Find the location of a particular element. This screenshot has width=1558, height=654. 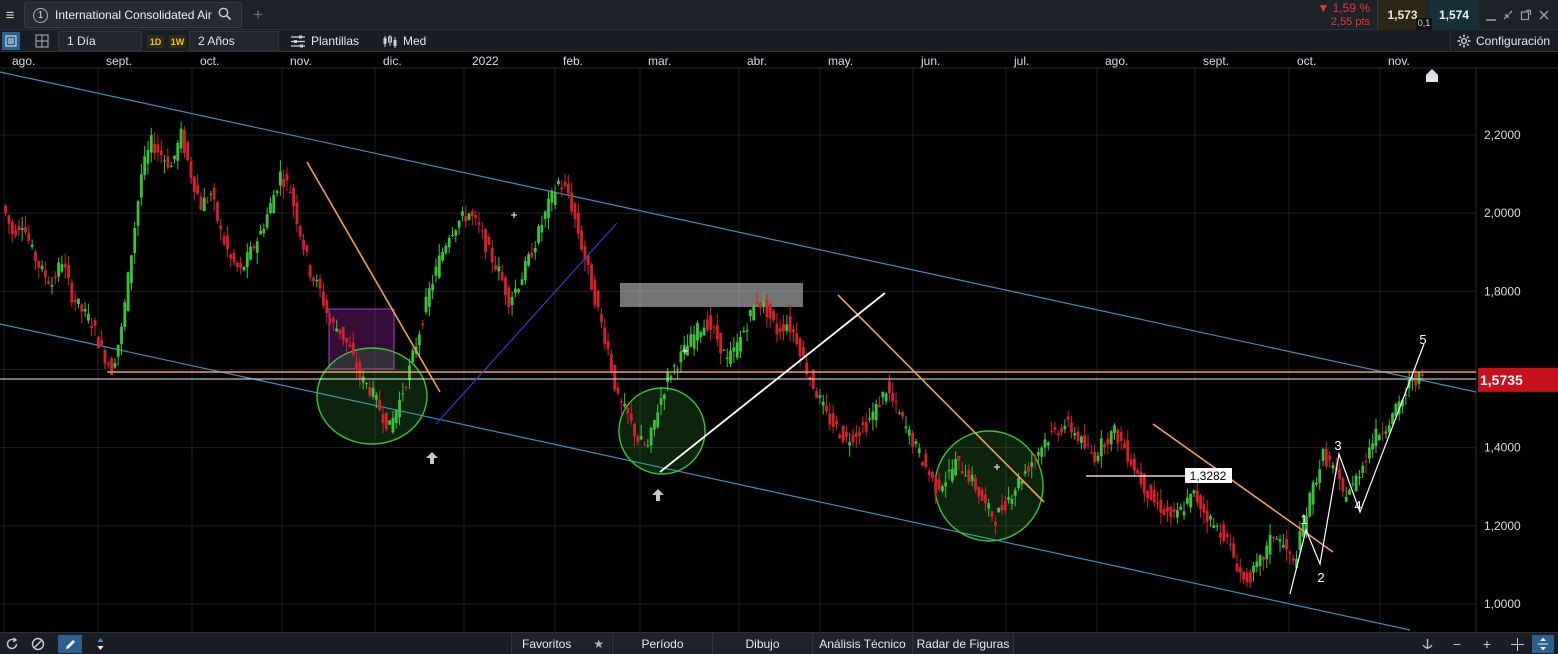

no-entry-icon is located at coordinates (38, 644).